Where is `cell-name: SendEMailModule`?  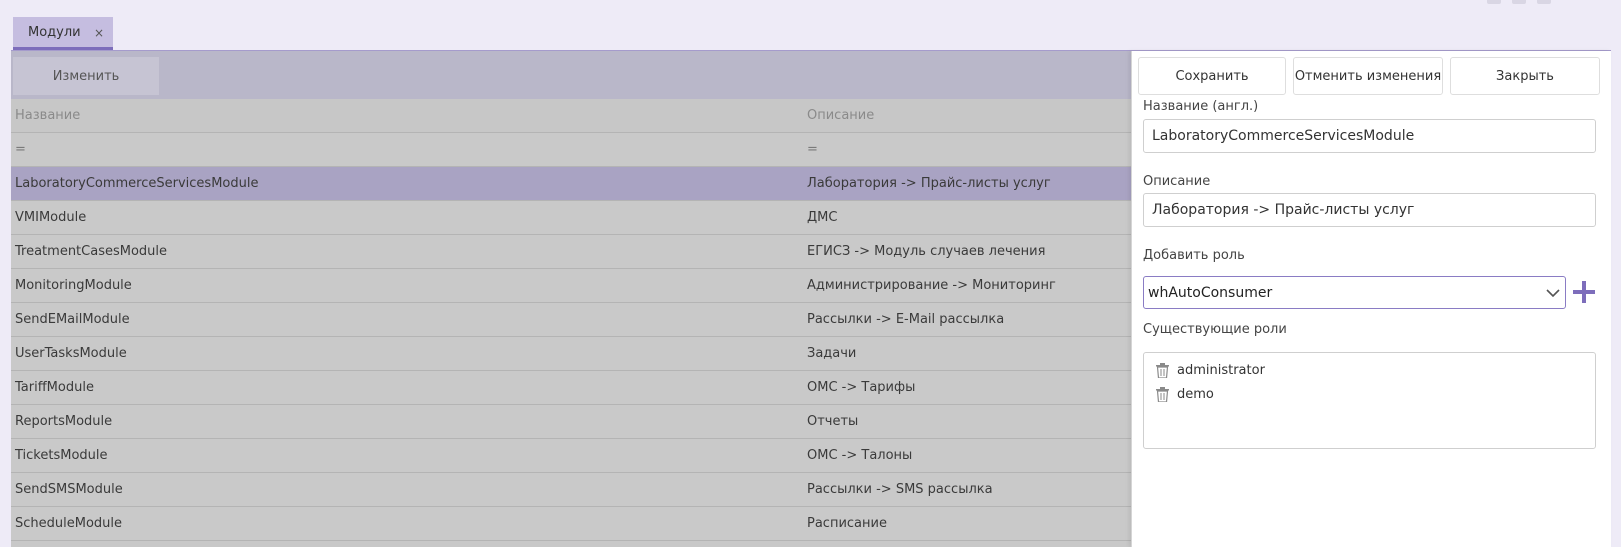
cell-name: SendEMailModule is located at coordinates (72, 319).